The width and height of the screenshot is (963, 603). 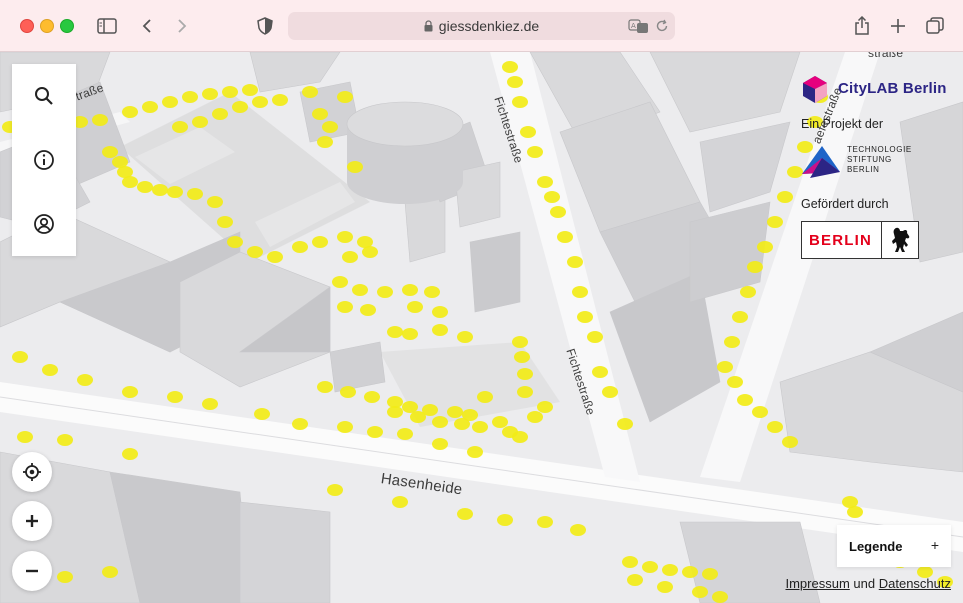 I want to click on new-tab-icon, so click(x=898, y=26).